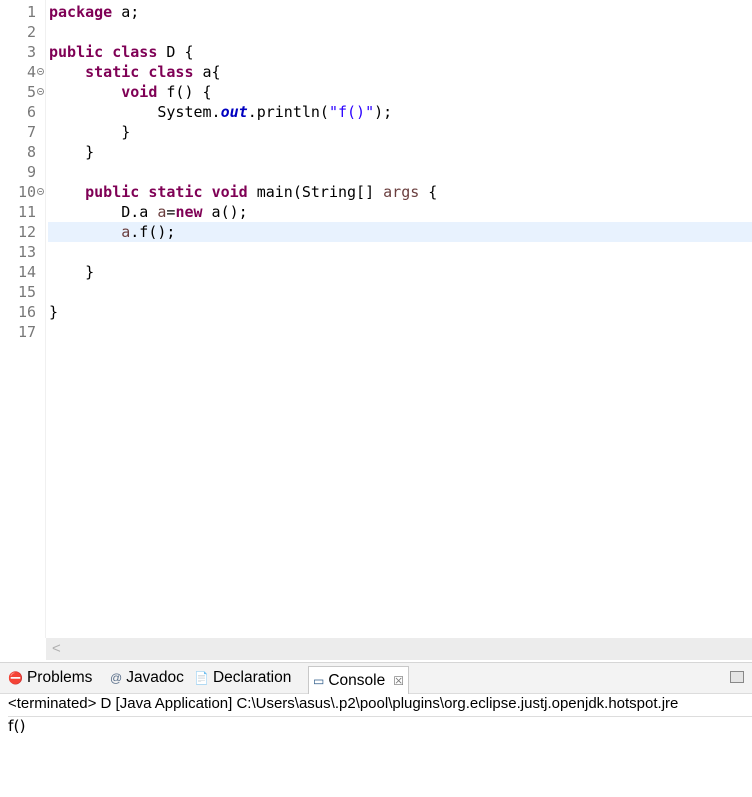  What do you see at coordinates (31, 92) in the screenshot?
I see `line-number: 5` at bounding box center [31, 92].